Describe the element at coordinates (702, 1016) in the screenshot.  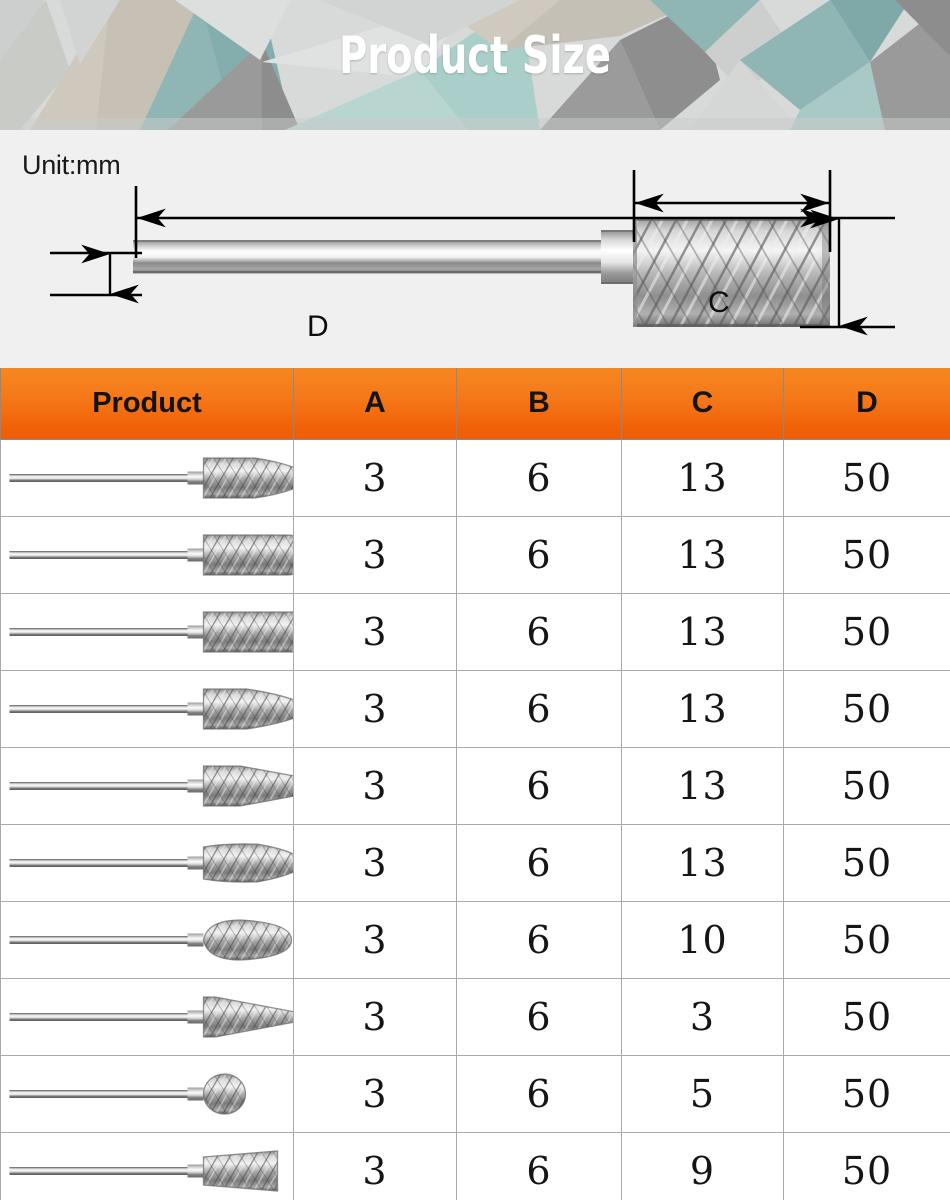
I see `cell-c: 3` at that location.